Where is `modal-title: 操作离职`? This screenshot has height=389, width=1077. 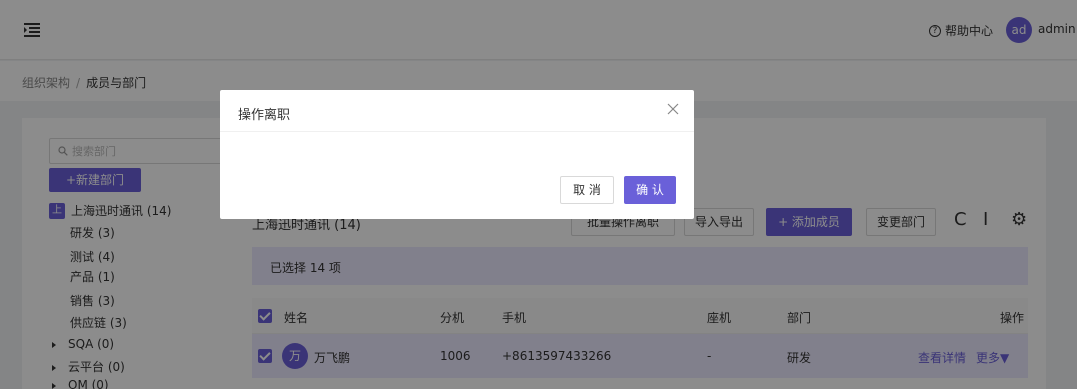
modal-title: 操作离职 is located at coordinates (264, 115).